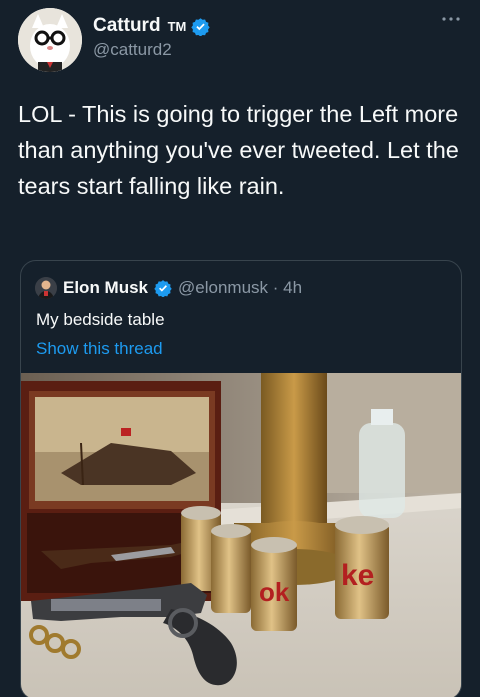  I want to click on quoted-author-avatar, so click(46, 288).